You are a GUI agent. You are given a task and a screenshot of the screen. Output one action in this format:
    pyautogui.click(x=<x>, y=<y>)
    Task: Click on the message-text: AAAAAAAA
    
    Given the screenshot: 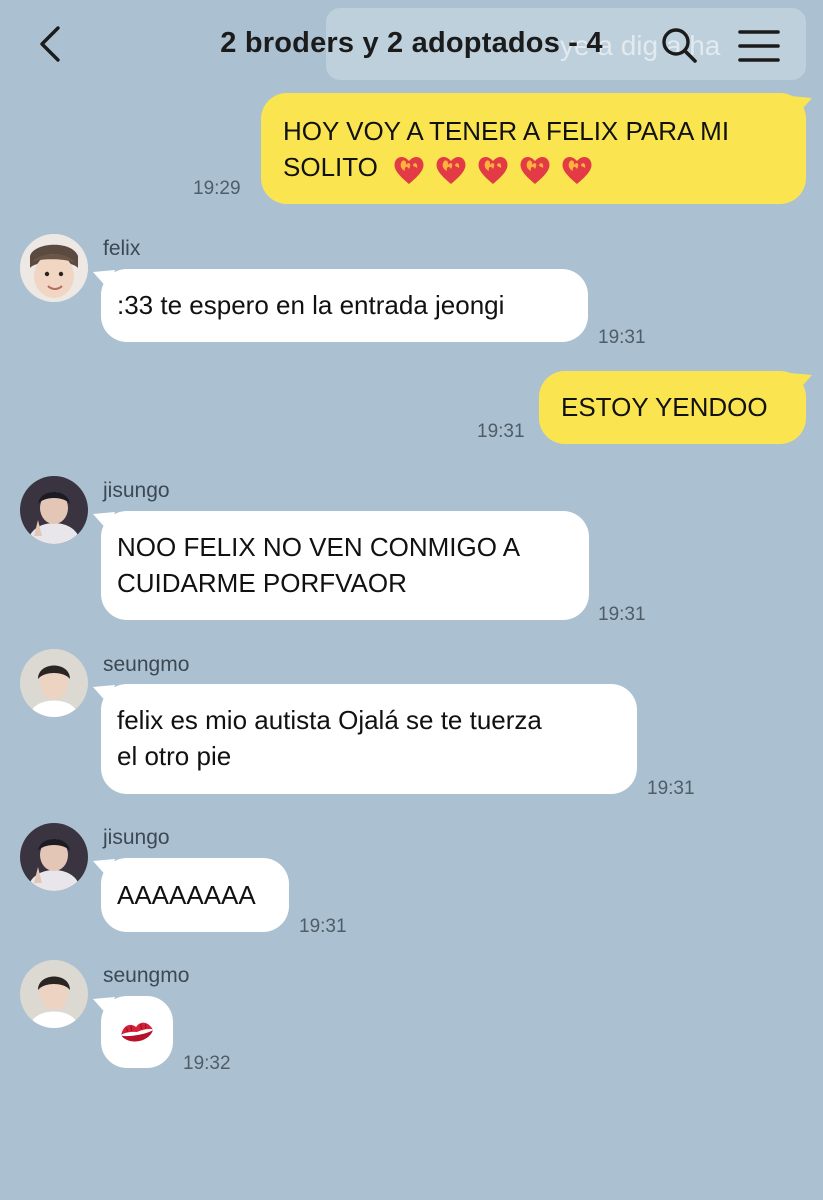 What is the action you would take?
    pyautogui.click(x=186, y=895)
    